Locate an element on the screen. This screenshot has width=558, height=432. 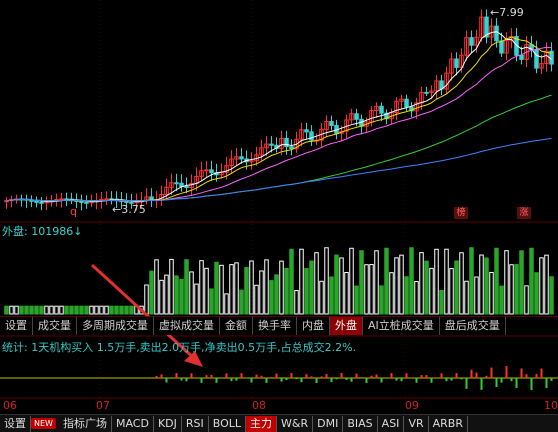
tab-0: 设置 is located at coordinates (16, 326).